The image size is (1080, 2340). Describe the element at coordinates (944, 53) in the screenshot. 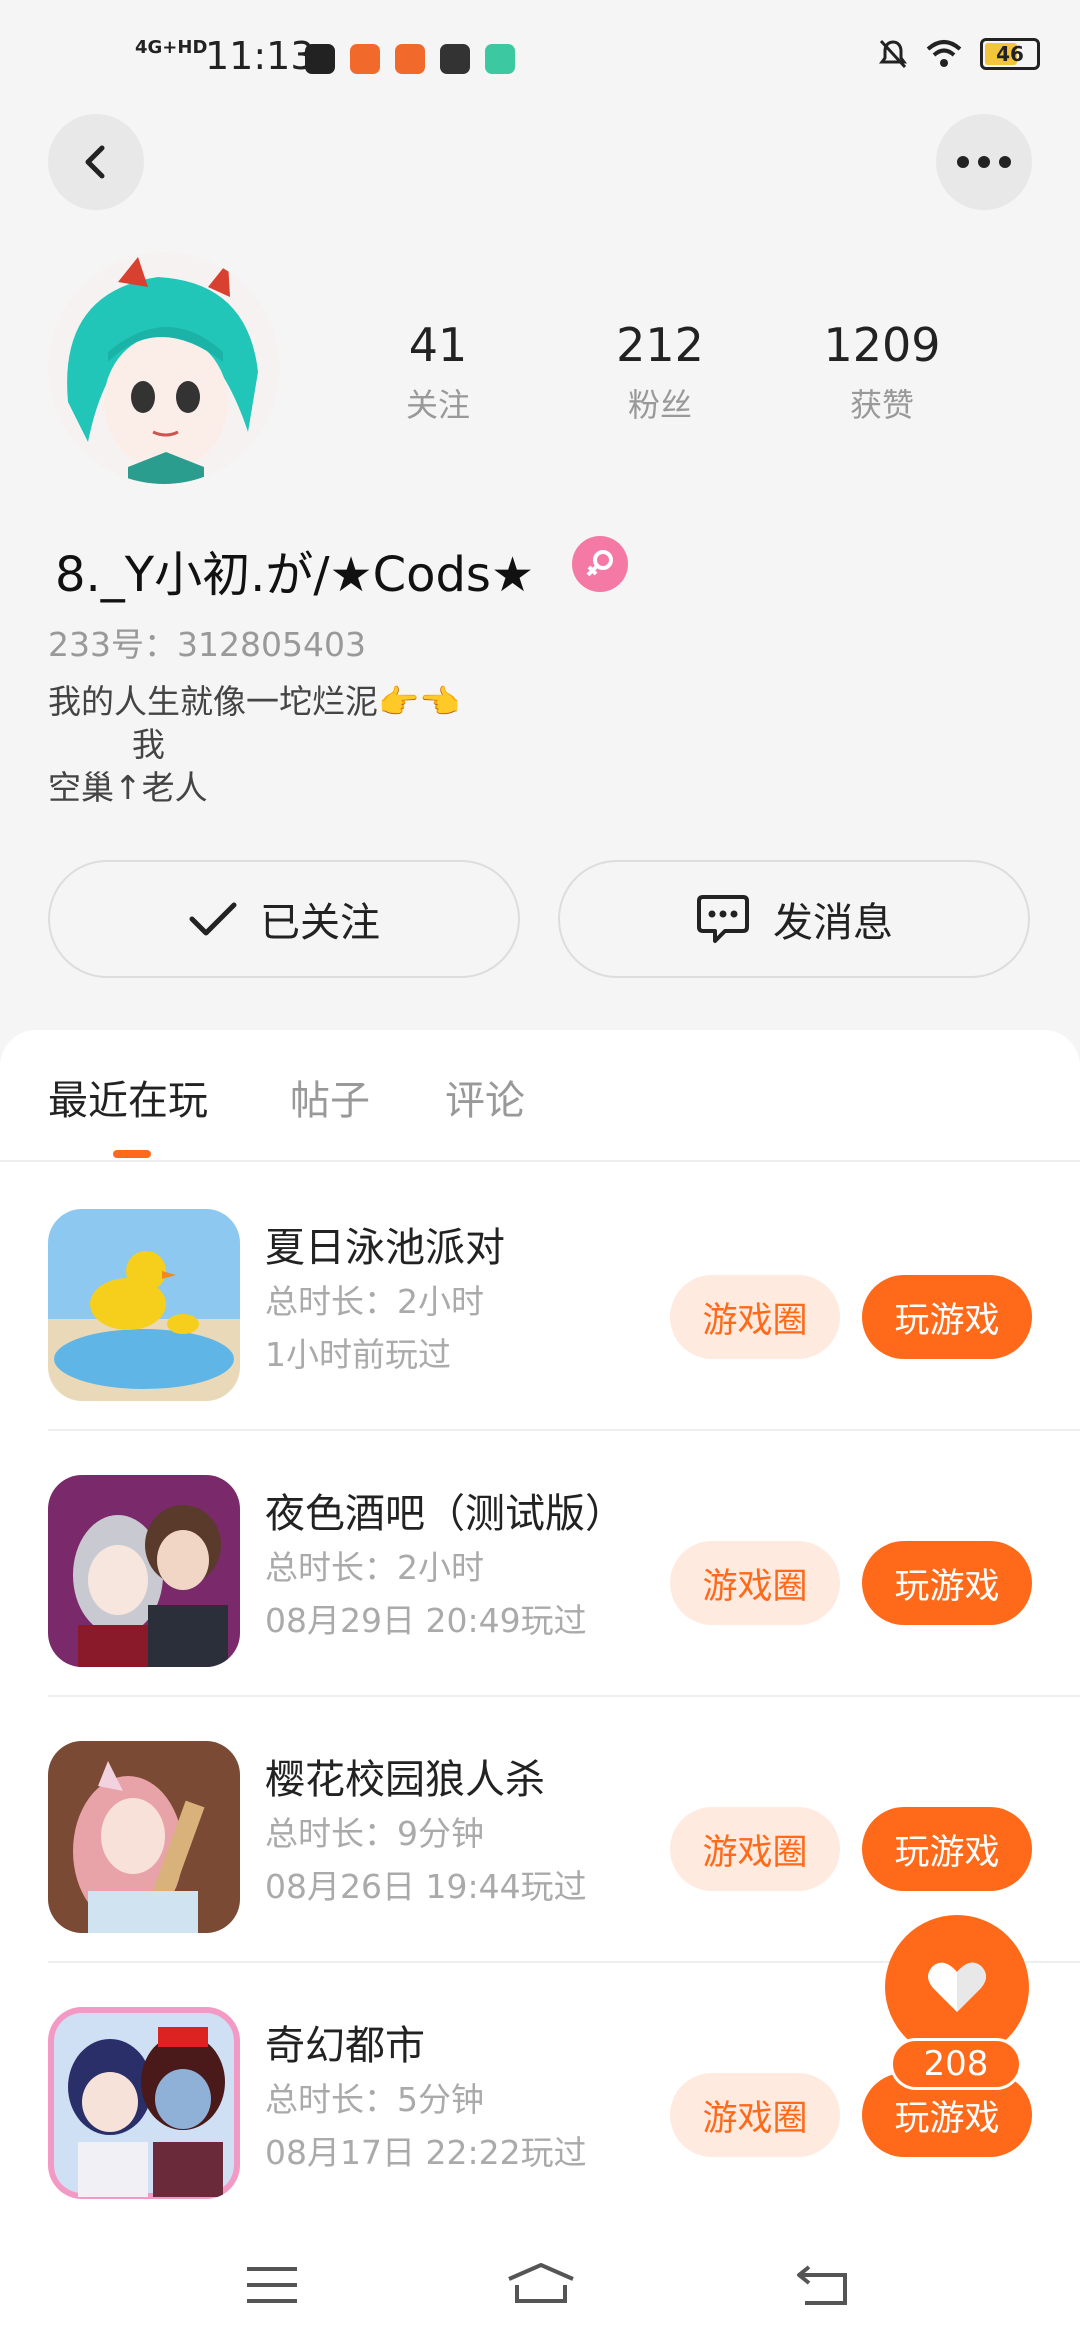

I see `wifi-icon` at that location.